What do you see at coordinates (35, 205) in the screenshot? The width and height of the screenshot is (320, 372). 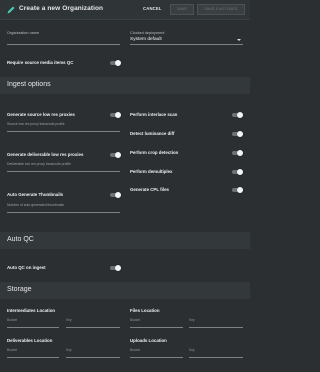 I see `auto-thumb-hint: Number of auto generated thumbnails` at bounding box center [35, 205].